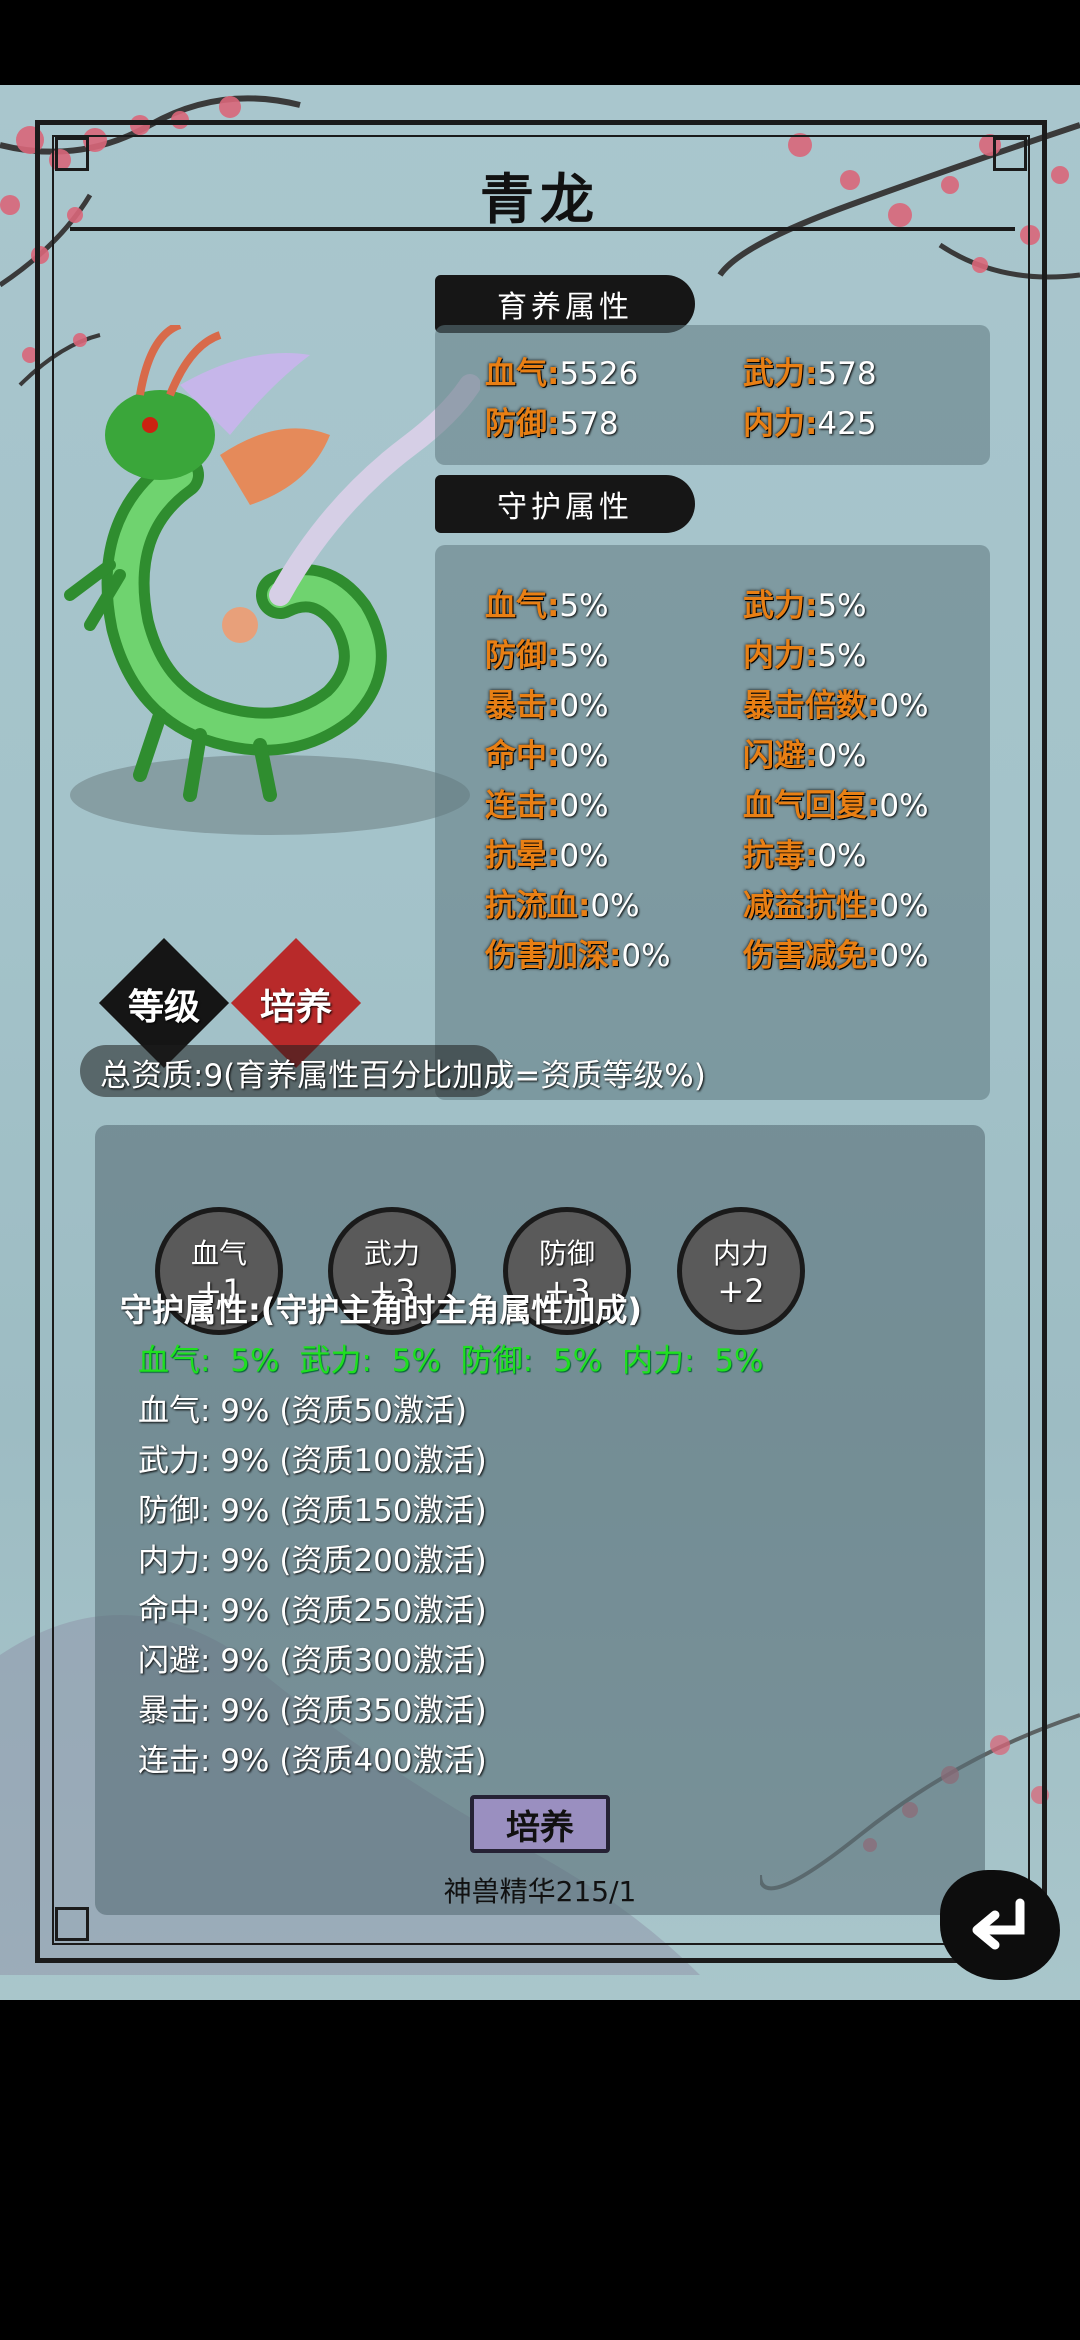 This screenshot has height=2340, width=1080. Describe the element at coordinates (547, 606) in the screenshot. I see `guard-stat: 血气:5%` at that location.